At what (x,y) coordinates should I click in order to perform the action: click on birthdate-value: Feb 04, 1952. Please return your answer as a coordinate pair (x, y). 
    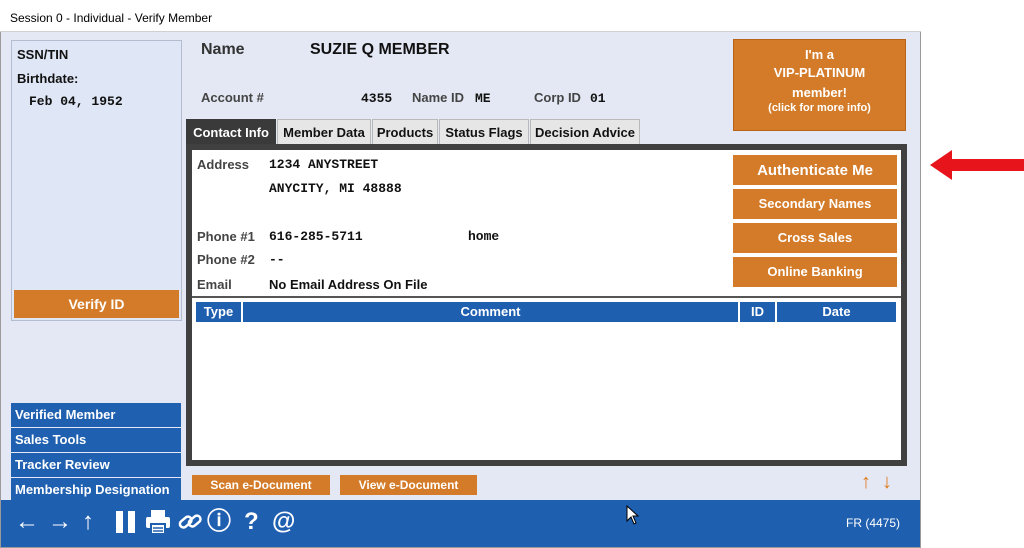
    Looking at the image, I should click on (76, 101).